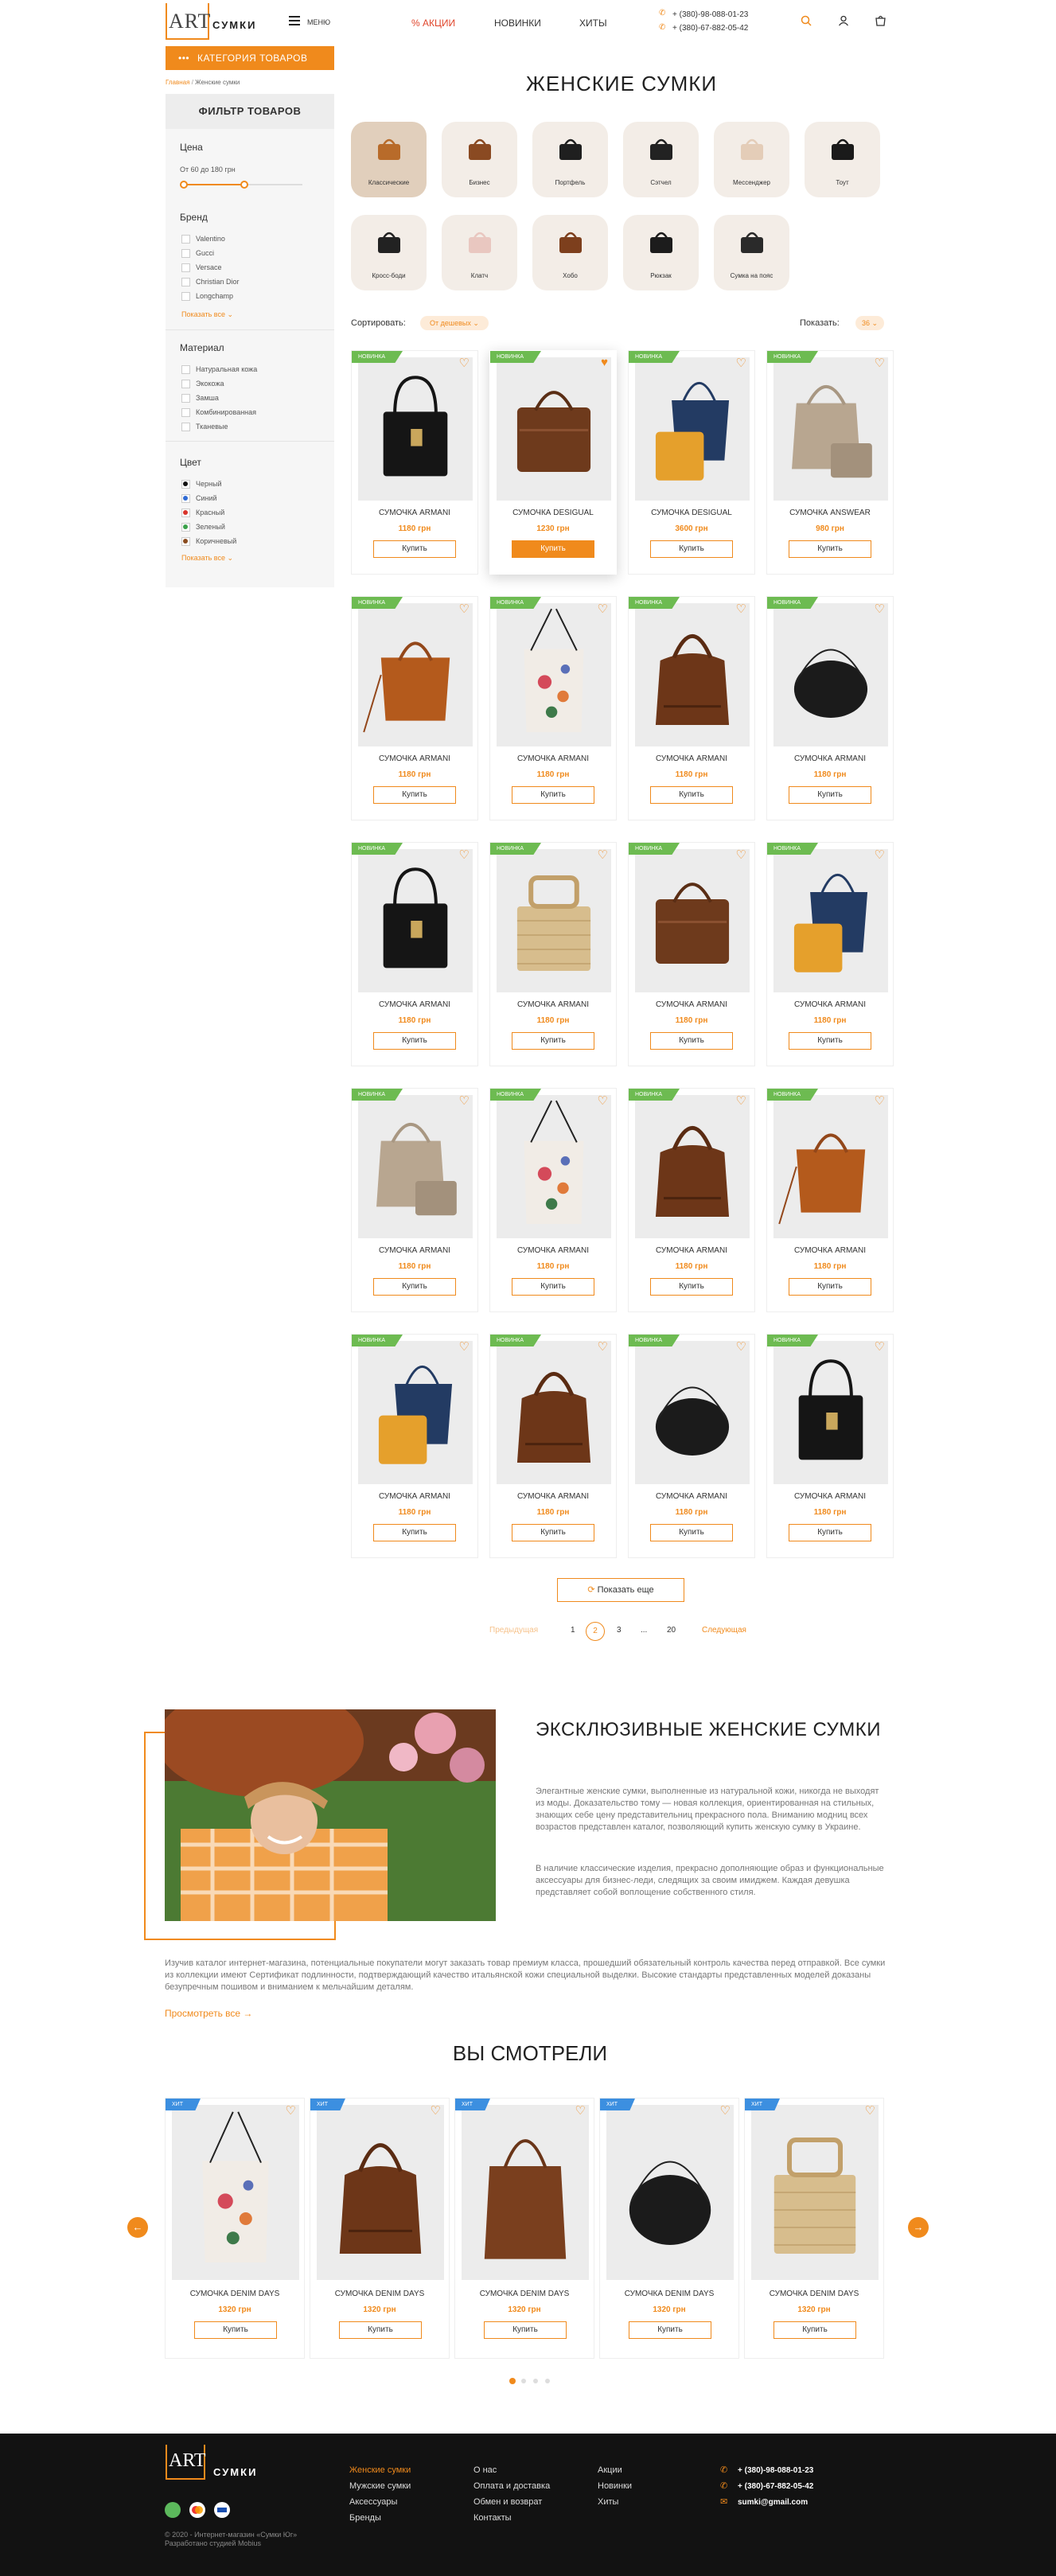 The width and height of the screenshot is (1056, 2576). Describe the element at coordinates (724, 1631) in the screenshot. I see `pagination-next: Следующая` at that location.